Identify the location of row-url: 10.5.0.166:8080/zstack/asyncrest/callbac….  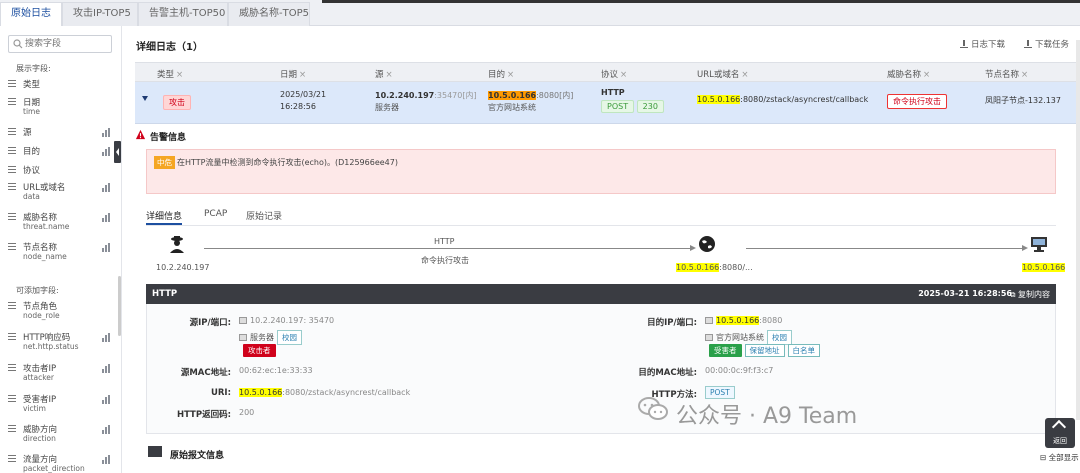
(783, 99).